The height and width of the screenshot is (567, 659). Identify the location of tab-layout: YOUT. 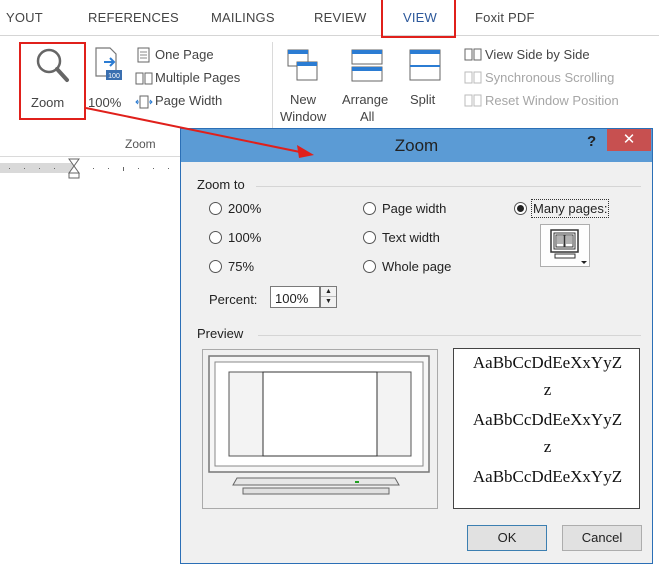
(24, 17).